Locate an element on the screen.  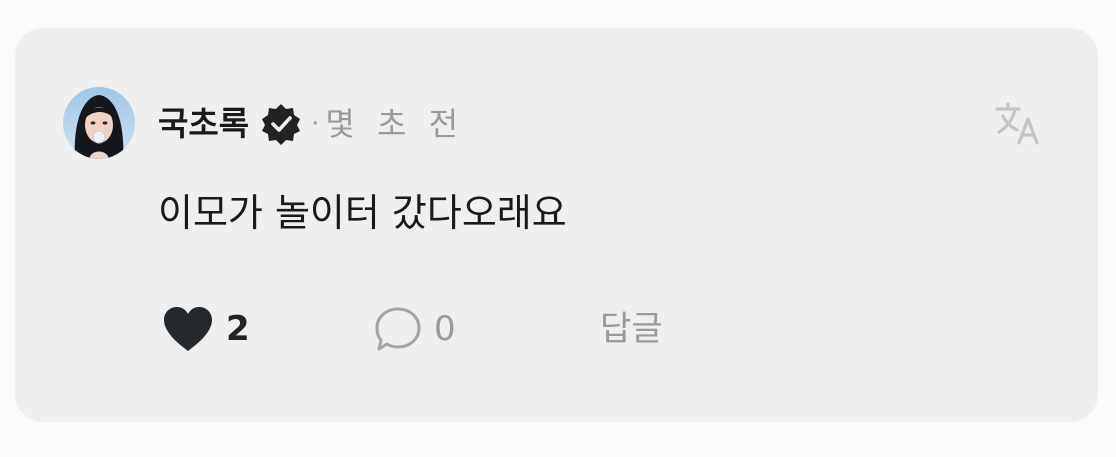
timestamp: 몇 초 전 is located at coordinates (395, 124).